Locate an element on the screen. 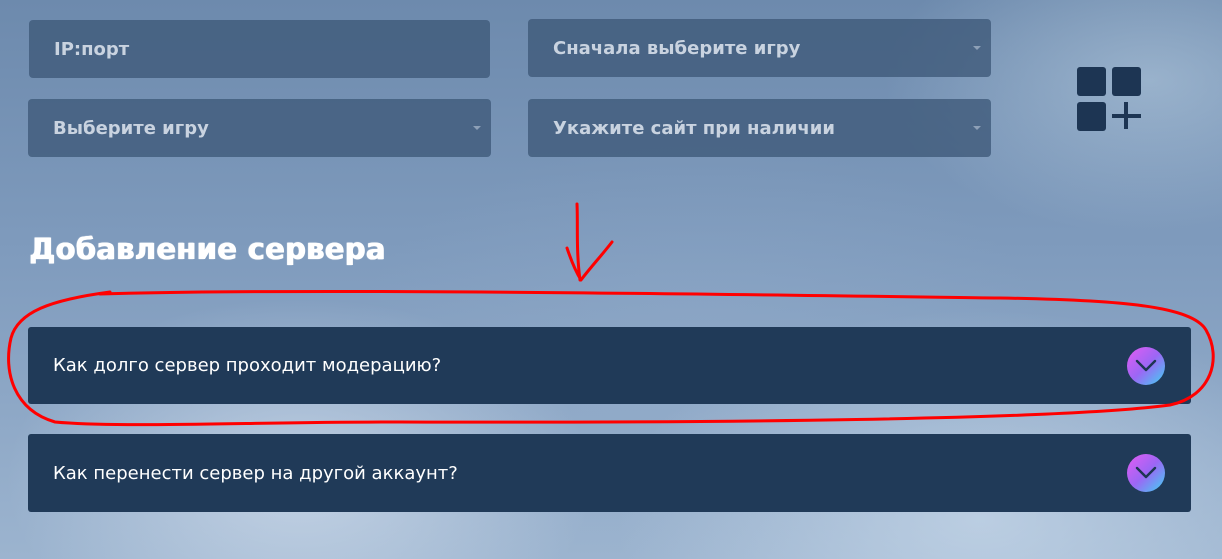 The width and height of the screenshot is (1222, 559). game-mode-select: Сначала выберите игру is located at coordinates (759, 48).